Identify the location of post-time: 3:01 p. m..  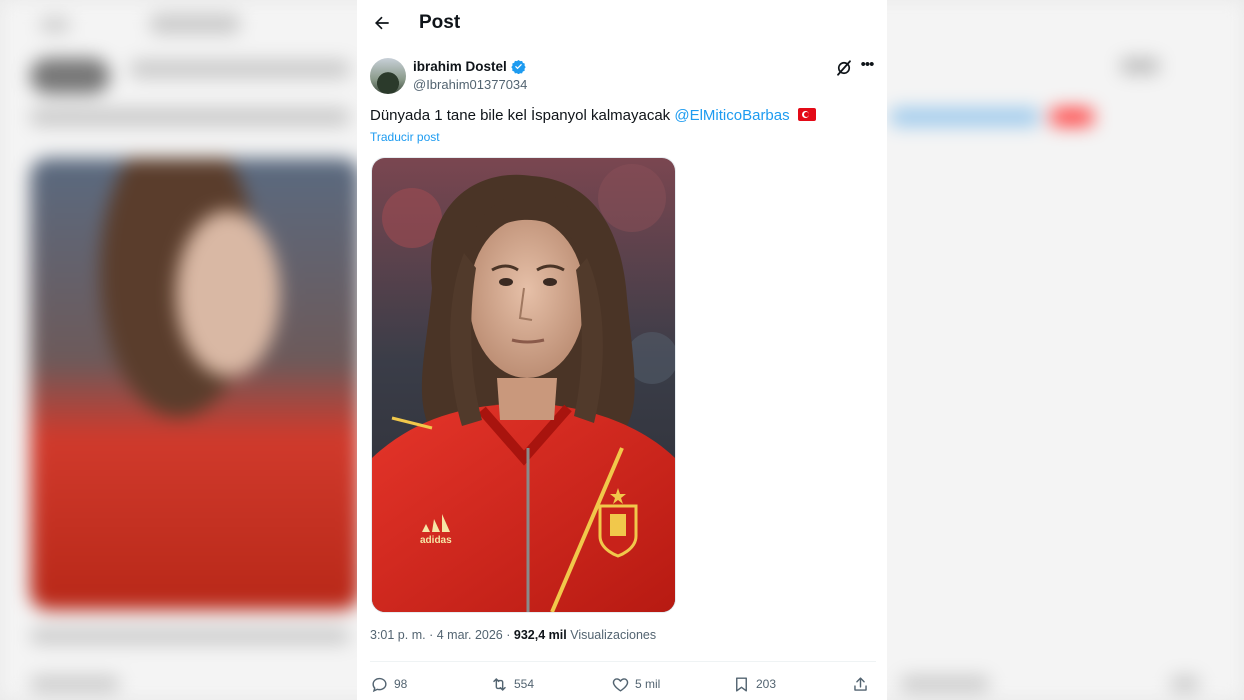
(398, 635).